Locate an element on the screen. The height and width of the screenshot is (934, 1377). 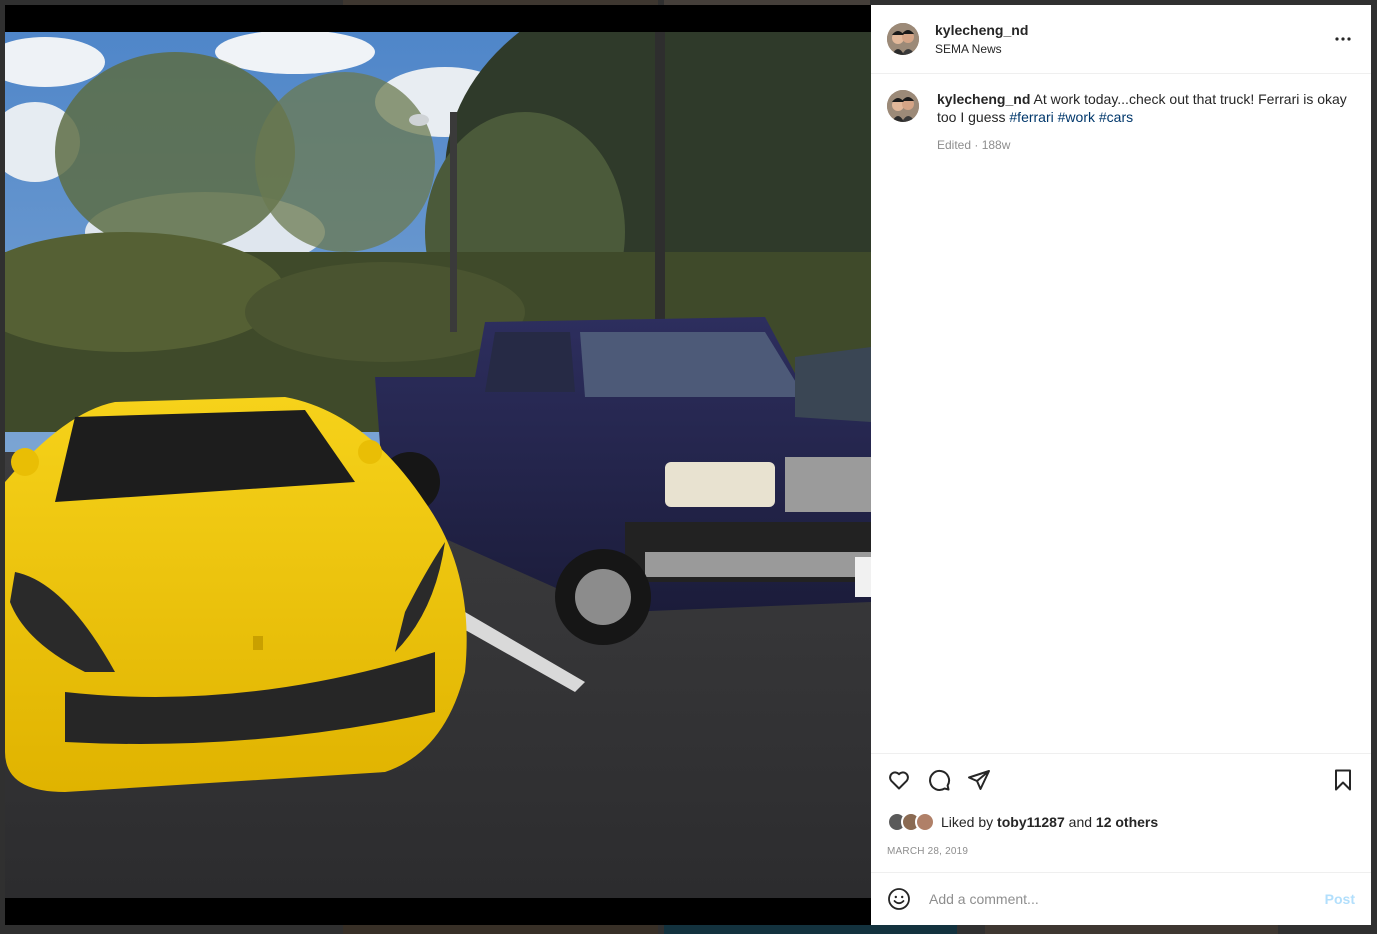
liker-avatar is located at coordinates (925, 822).